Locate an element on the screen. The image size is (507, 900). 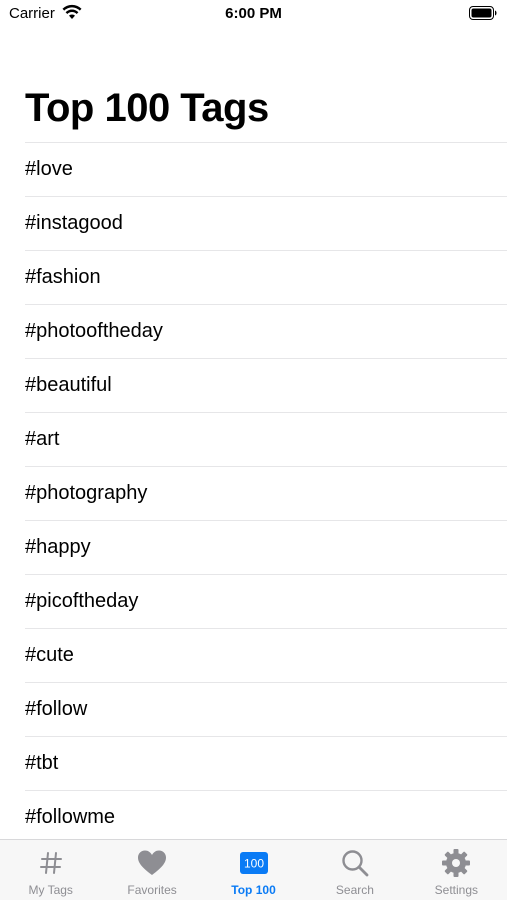
status-bar: Carrier 6:00 PM is located at coordinates (253, 15).